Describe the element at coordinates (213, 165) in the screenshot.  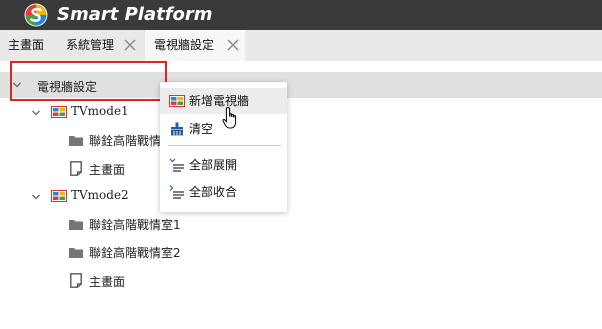
I see `menu-item-label: 全部展開` at that location.